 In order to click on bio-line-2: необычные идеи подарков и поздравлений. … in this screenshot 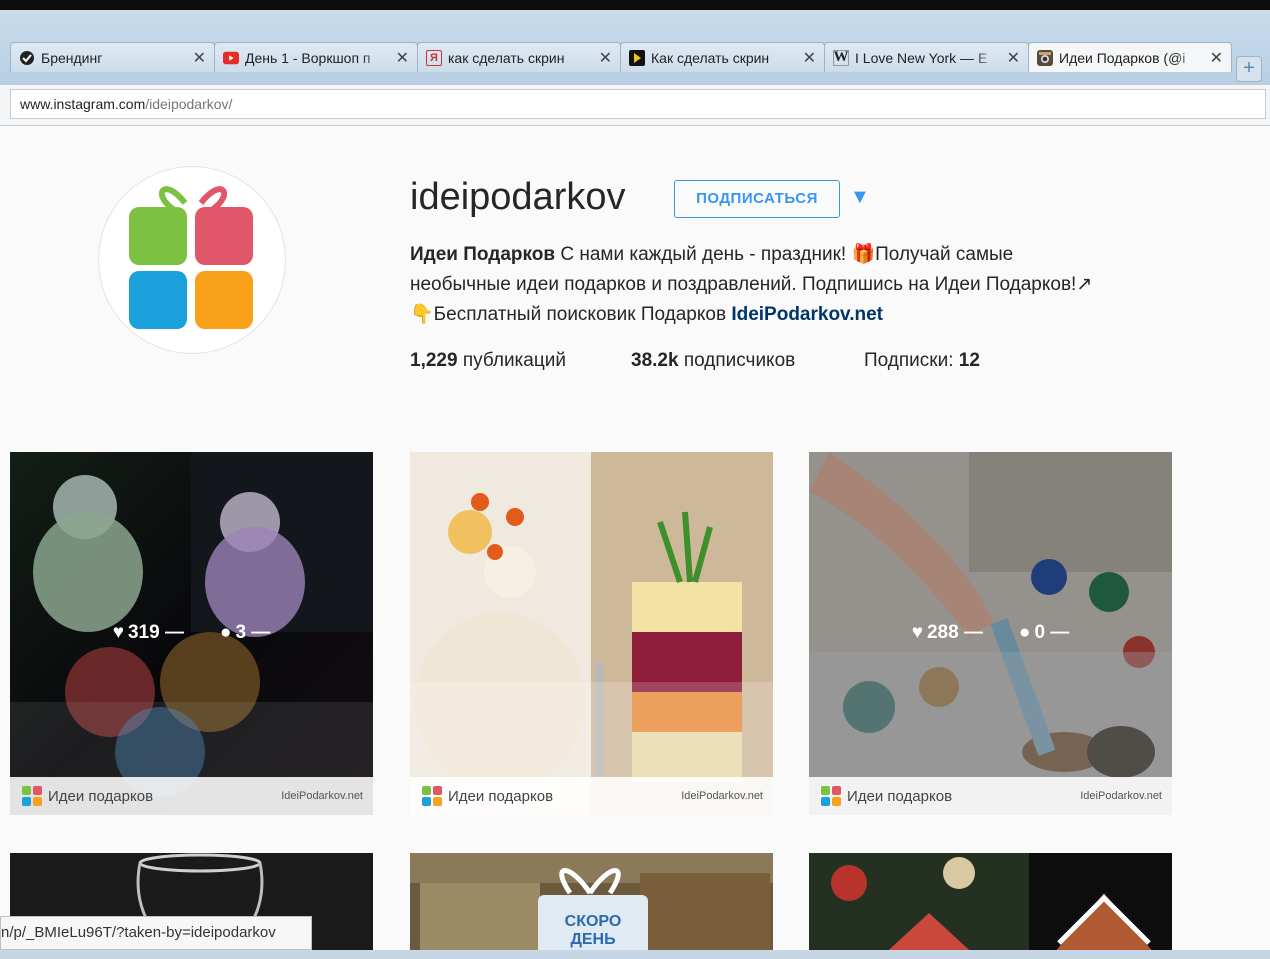, I will do `click(751, 284)`.